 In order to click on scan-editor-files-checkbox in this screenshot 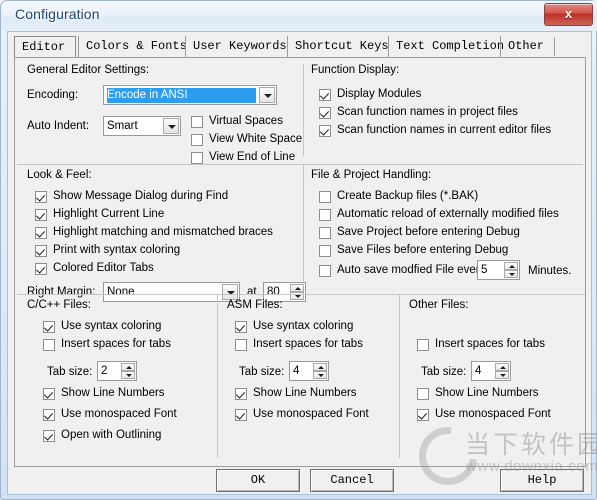, I will do `click(325, 131)`.